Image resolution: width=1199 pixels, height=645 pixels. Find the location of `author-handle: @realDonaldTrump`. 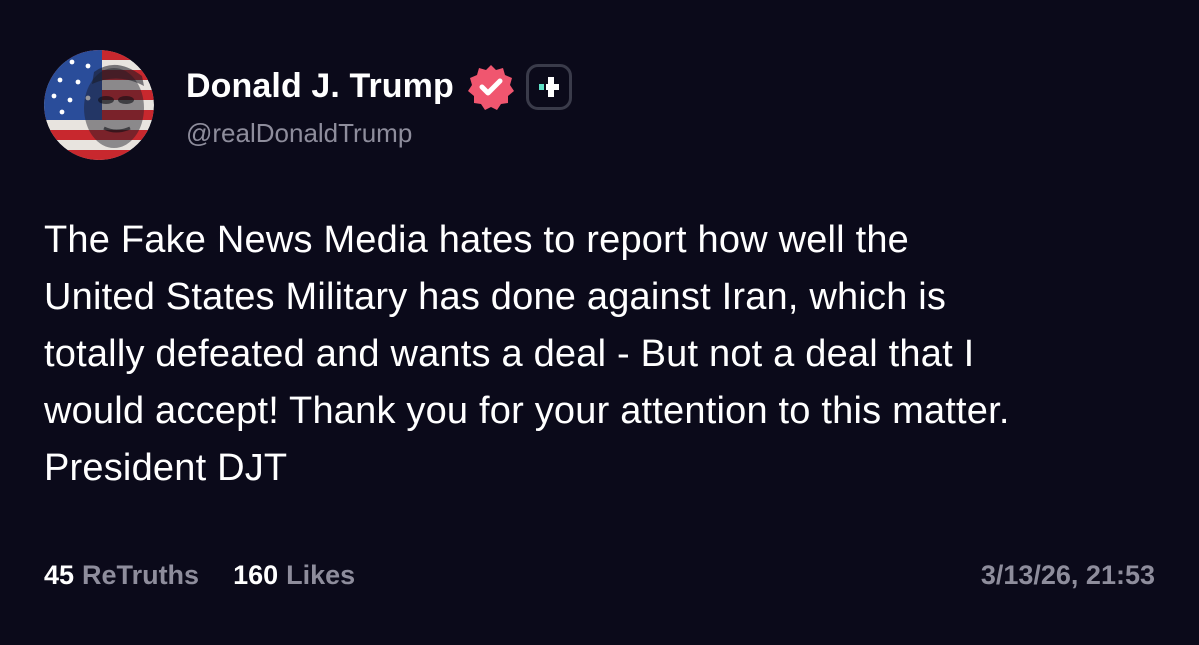

author-handle: @realDonaldTrump is located at coordinates (379, 133).